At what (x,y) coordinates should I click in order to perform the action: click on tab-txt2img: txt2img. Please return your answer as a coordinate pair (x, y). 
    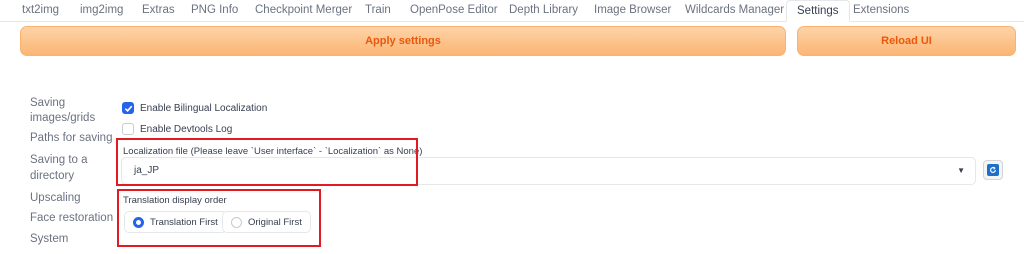
    Looking at the image, I should click on (40, 11).